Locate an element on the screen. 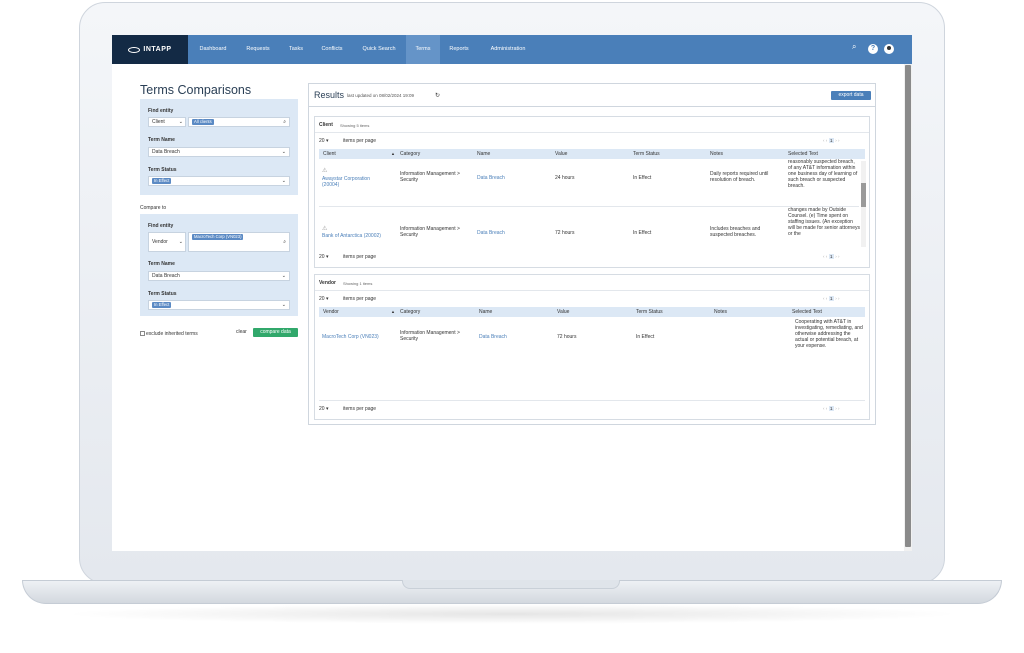  help-icon: ? is located at coordinates (873, 49).